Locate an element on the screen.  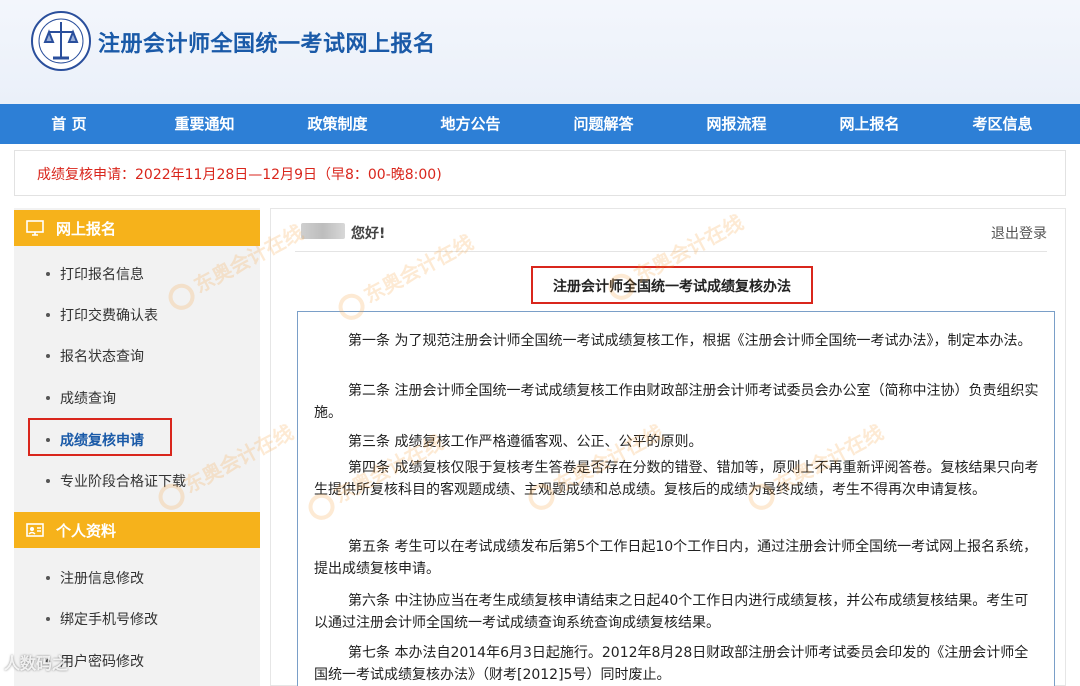
sidebar-item-label: 打印交费确认表 is located at coordinates (109, 316).